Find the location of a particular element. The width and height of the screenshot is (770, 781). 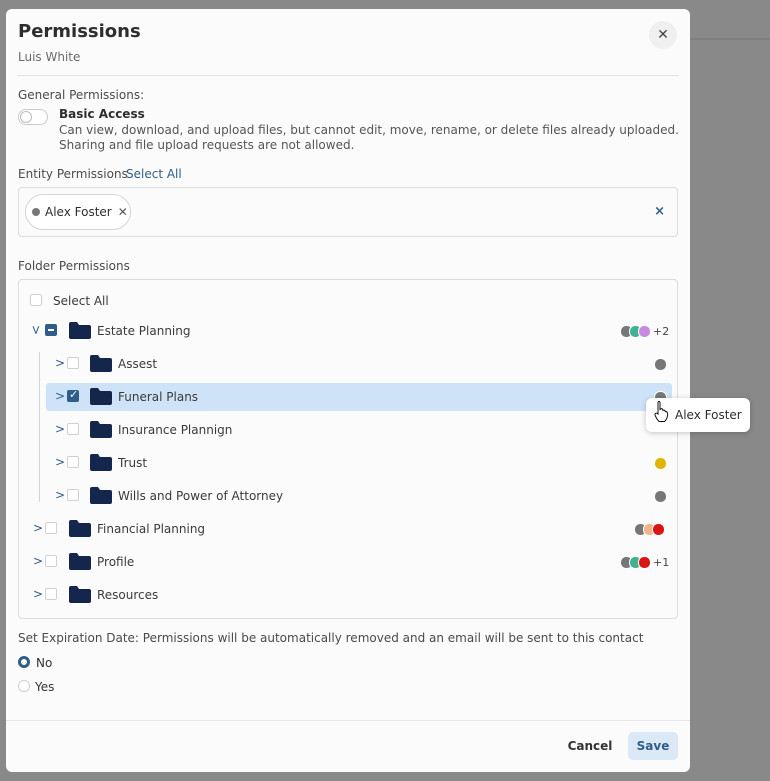

select-all-checkbox is located at coordinates (36, 300).